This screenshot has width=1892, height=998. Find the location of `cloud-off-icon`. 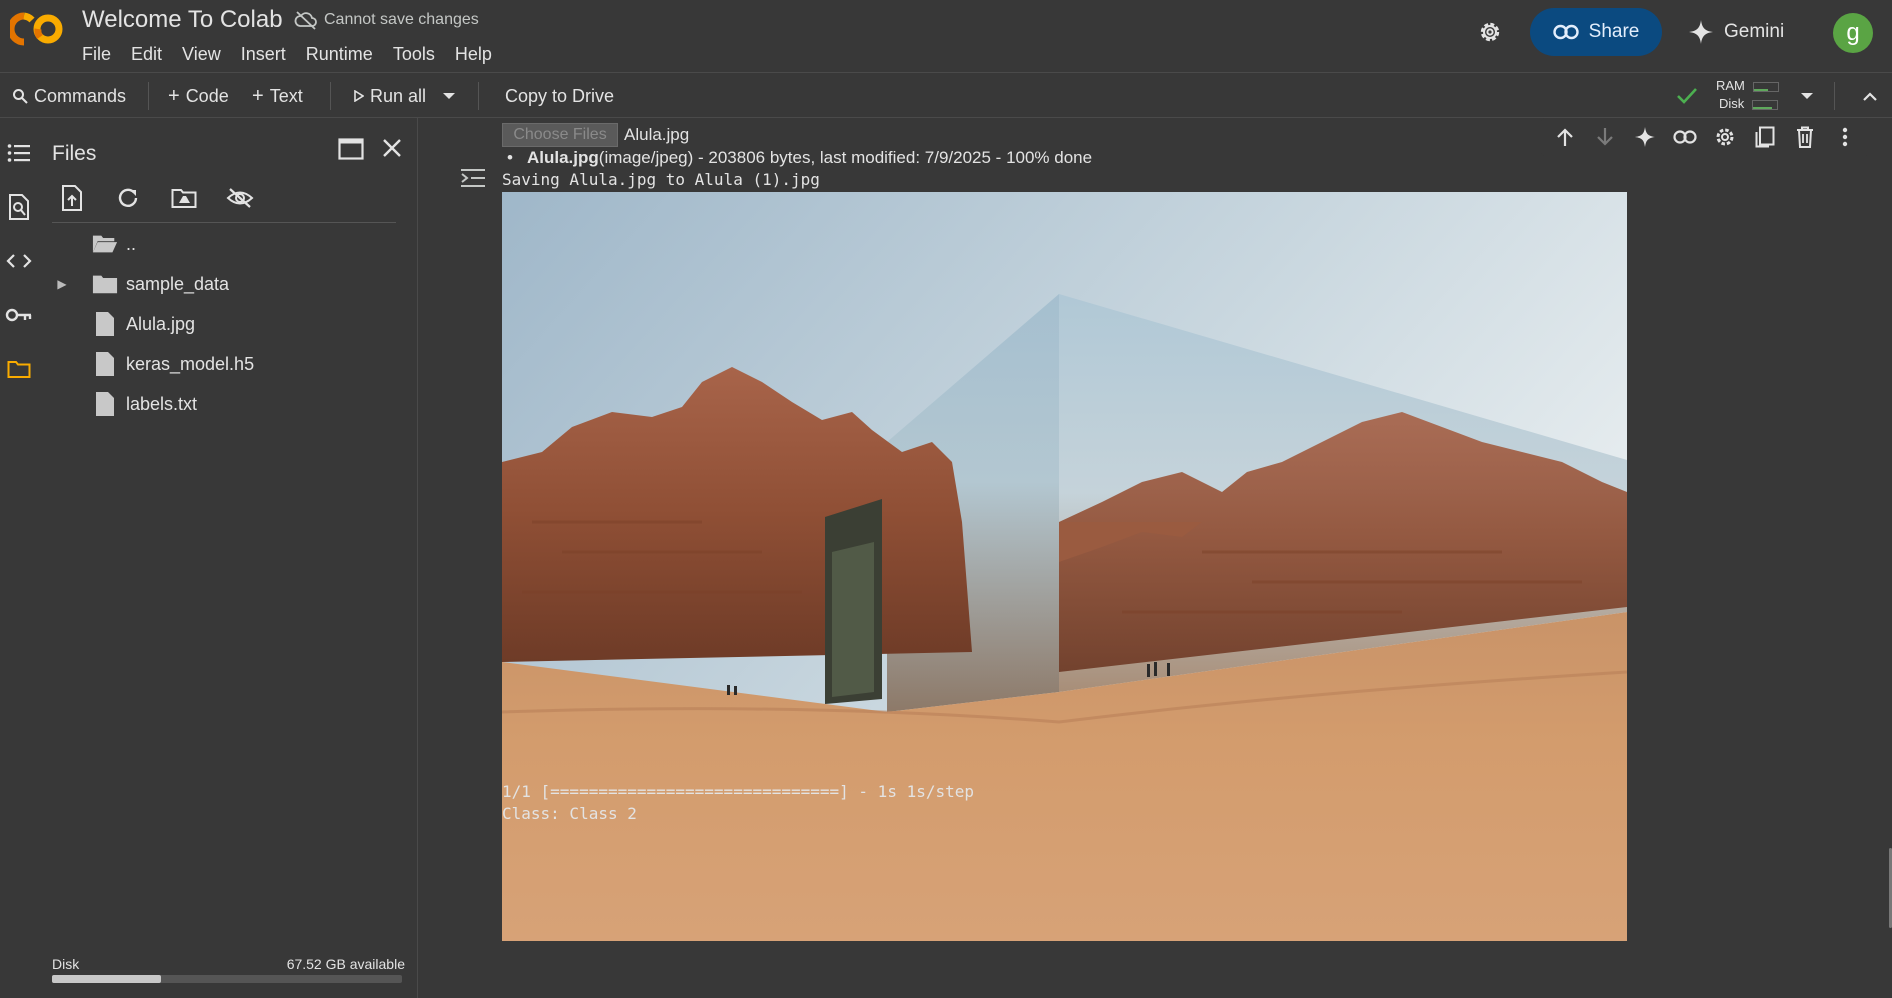

cloud-off-icon is located at coordinates (305, 20).